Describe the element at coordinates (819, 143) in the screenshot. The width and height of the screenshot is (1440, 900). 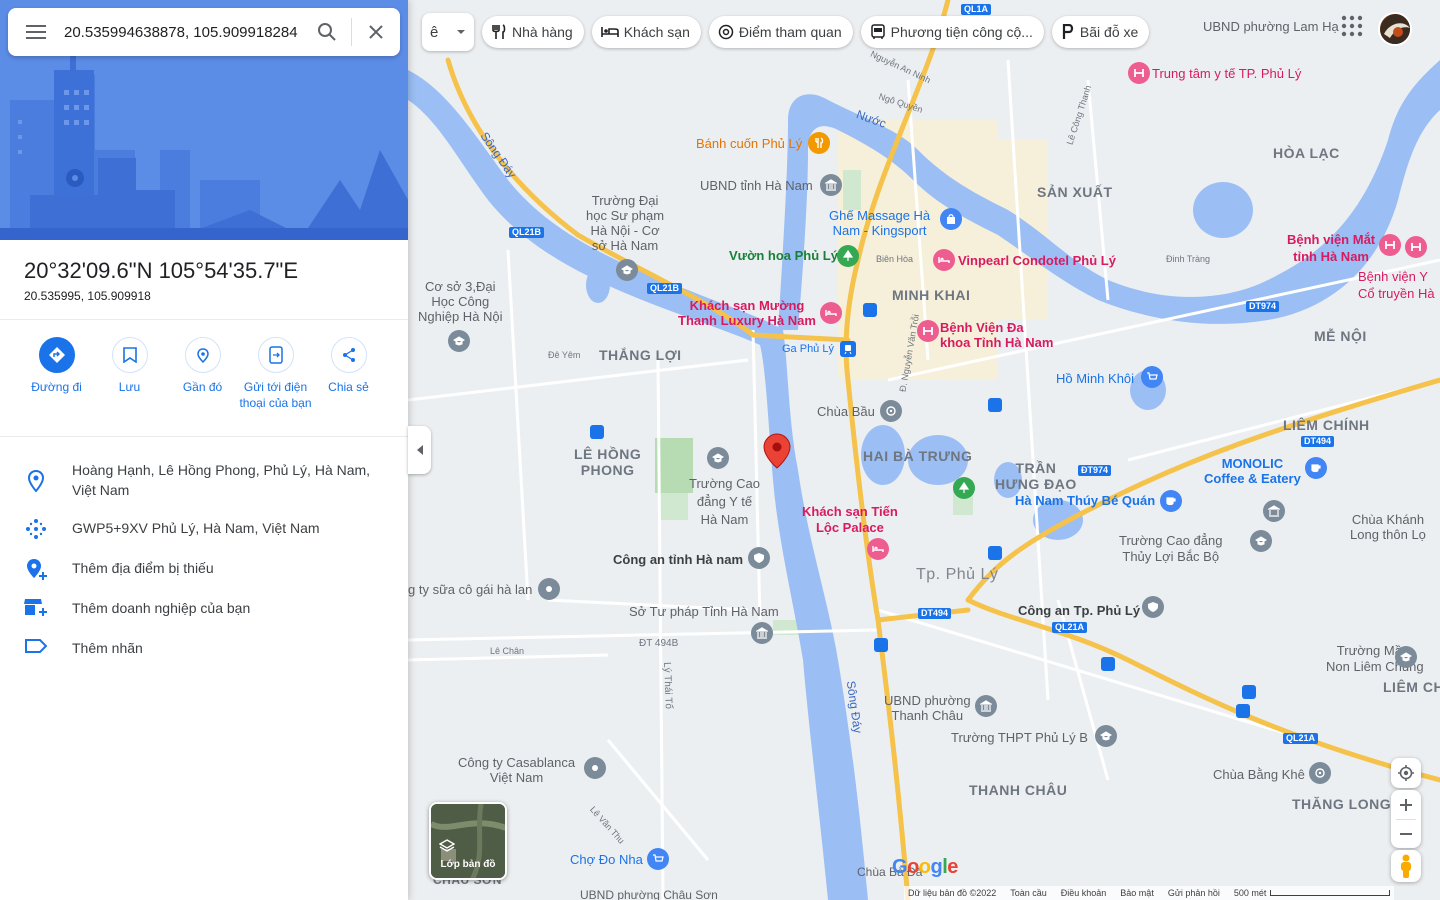
I see `restaurant-pin-icon` at that location.